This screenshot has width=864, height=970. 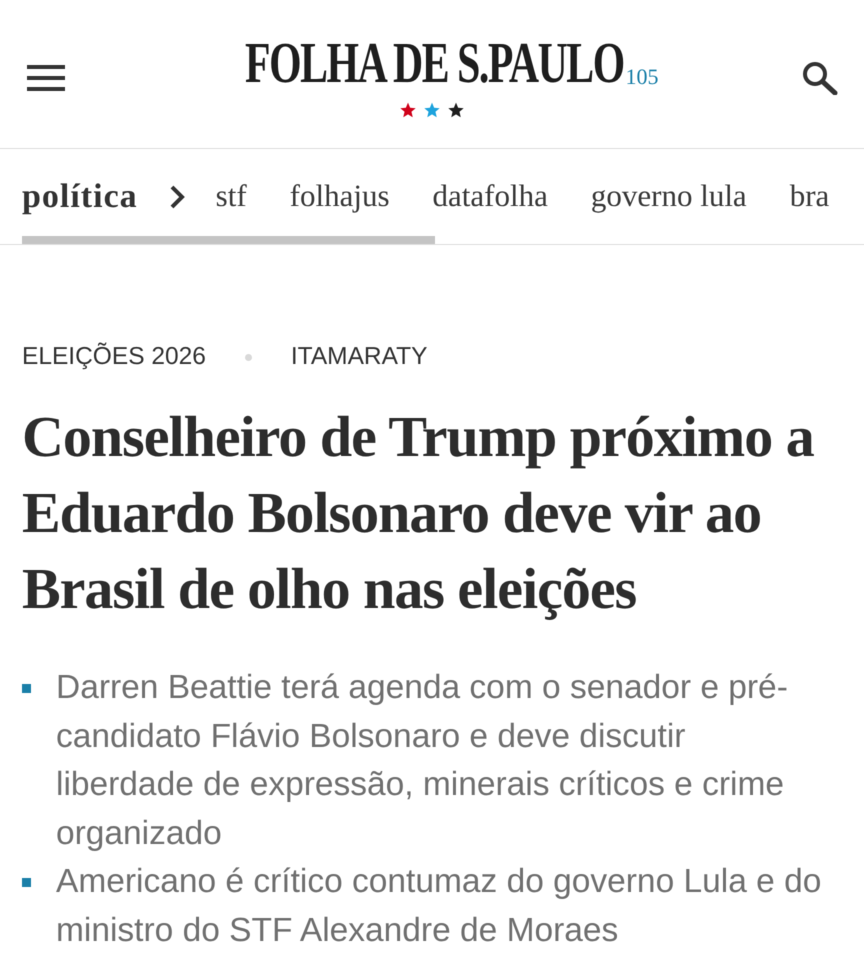 I want to click on logo-number: 105, so click(x=642, y=77).